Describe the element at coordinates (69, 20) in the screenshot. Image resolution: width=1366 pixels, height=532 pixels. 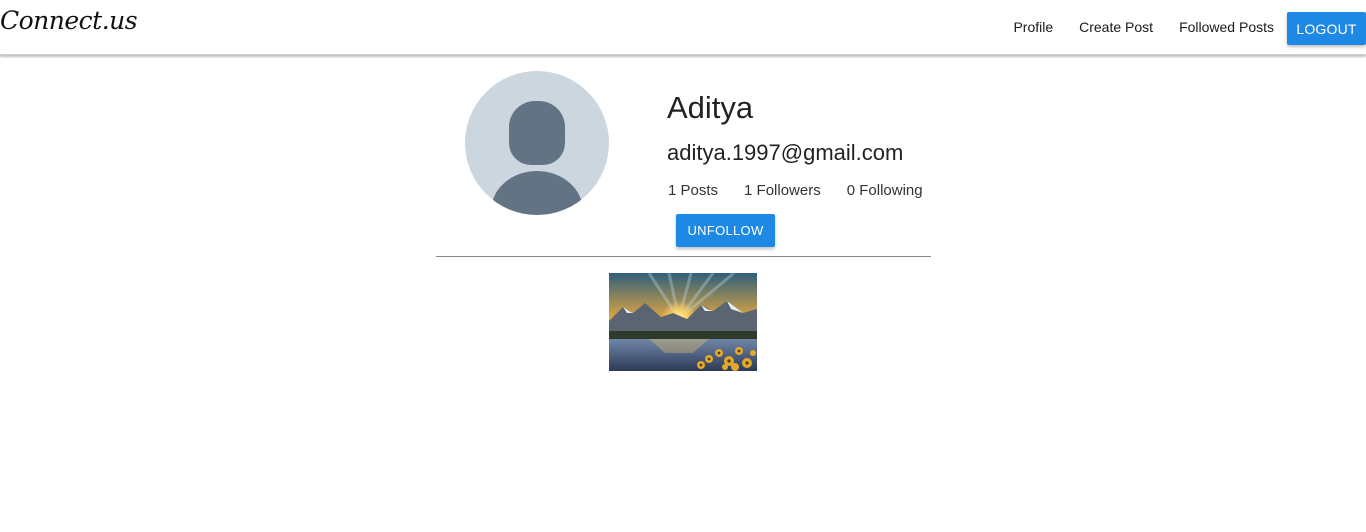
I see `brand-logo: Connect.us` at that location.